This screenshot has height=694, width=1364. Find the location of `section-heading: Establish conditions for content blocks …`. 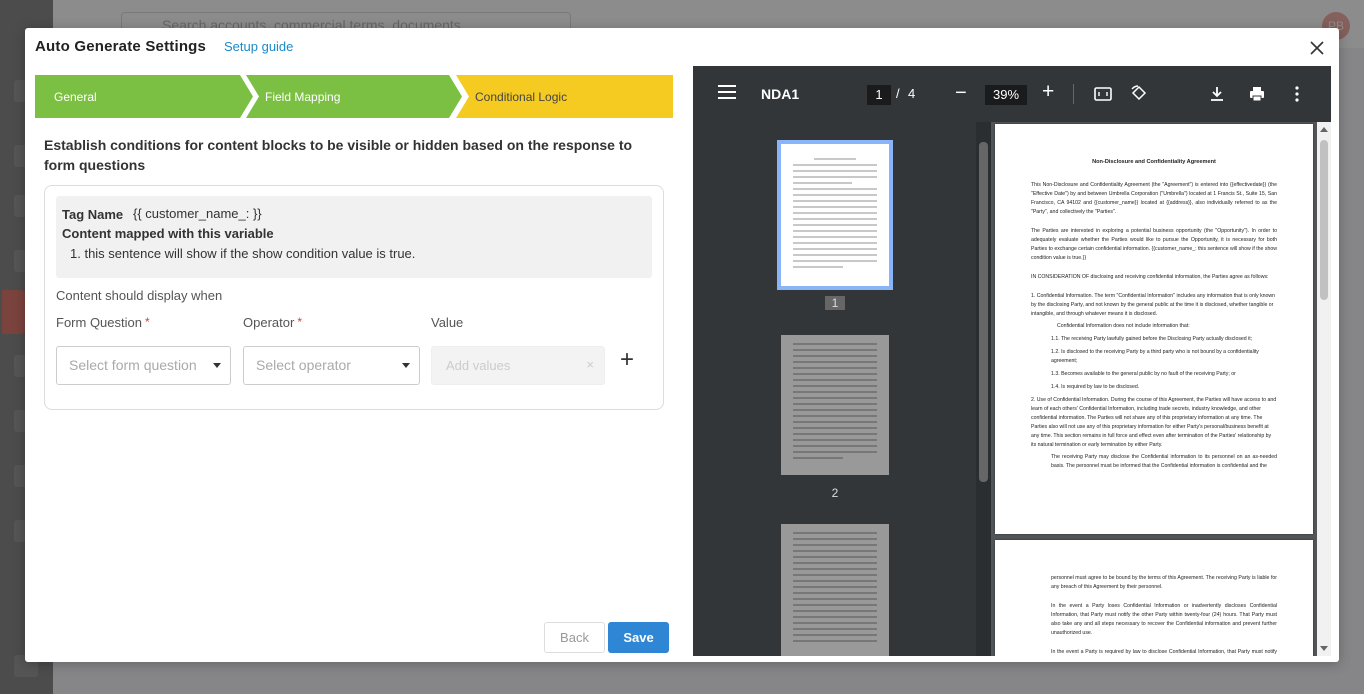

section-heading: Establish conditions for content blocks … is located at coordinates (338, 155).